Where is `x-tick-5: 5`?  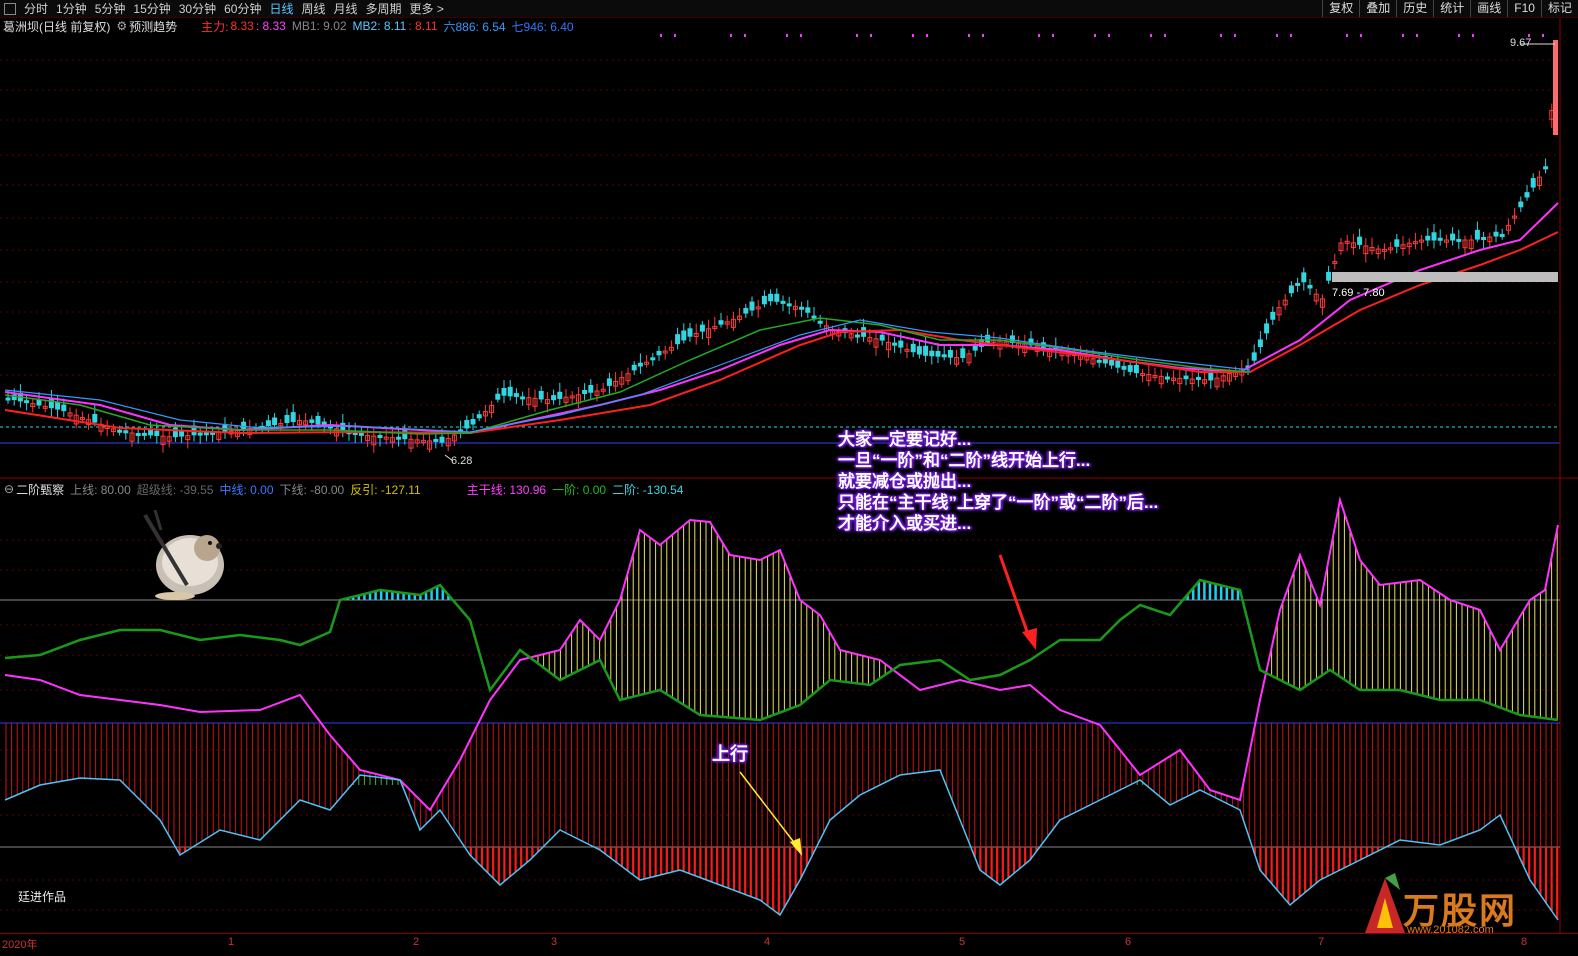 x-tick-5: 5 is located at coordinates (962, 942).